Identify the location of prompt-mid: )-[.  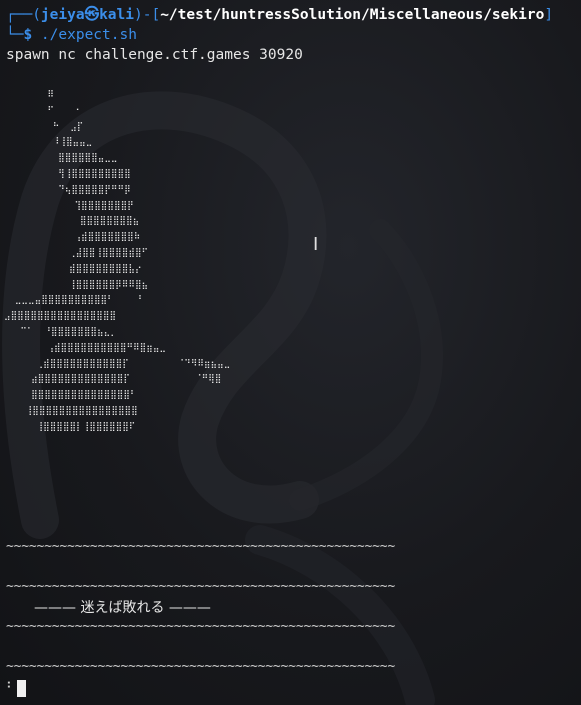
(147, 15).